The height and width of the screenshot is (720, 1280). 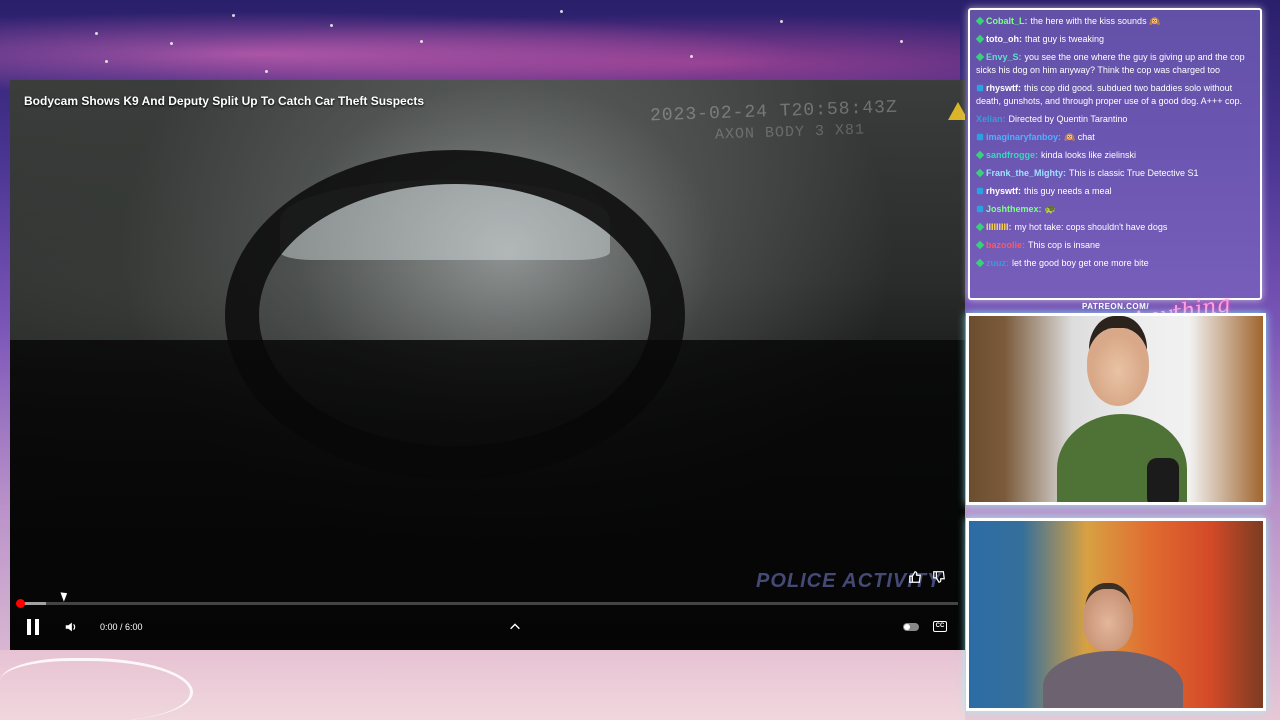 What do you see at coordinates (1080, 263) in the screenshot?
I see `chat-text: let the good boy get one more bite` at bounding box center [1080, 263].